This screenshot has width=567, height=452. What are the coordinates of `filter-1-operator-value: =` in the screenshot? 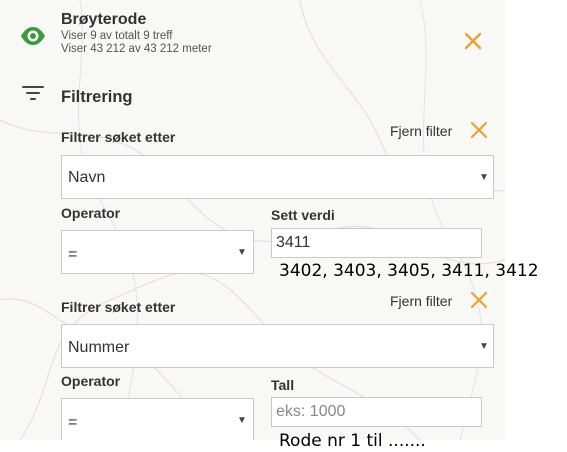 It's located at (73, 254).